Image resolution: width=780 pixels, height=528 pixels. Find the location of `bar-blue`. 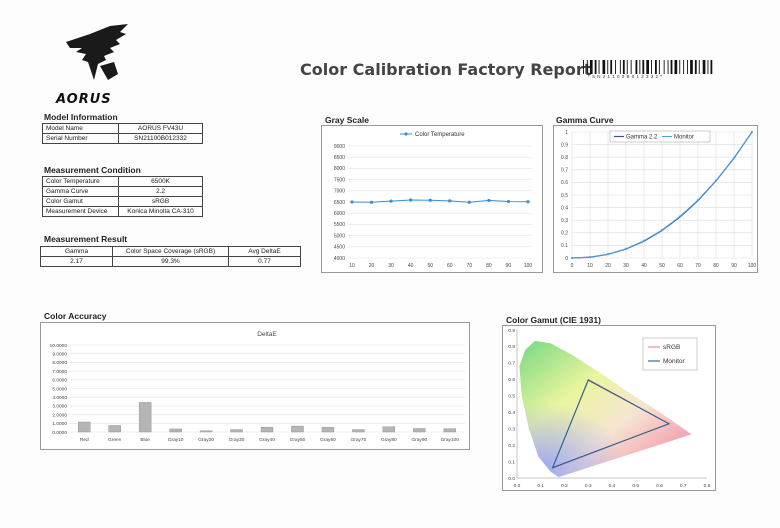

bar-blue is located at coordinates (145, 417).